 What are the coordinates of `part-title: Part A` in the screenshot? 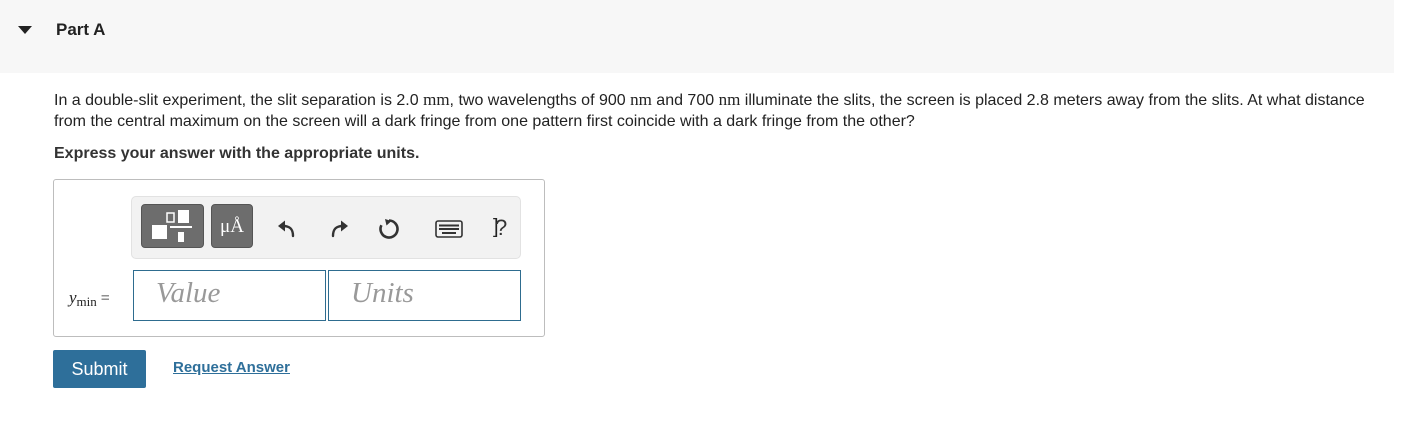 It's located at (81, 29).